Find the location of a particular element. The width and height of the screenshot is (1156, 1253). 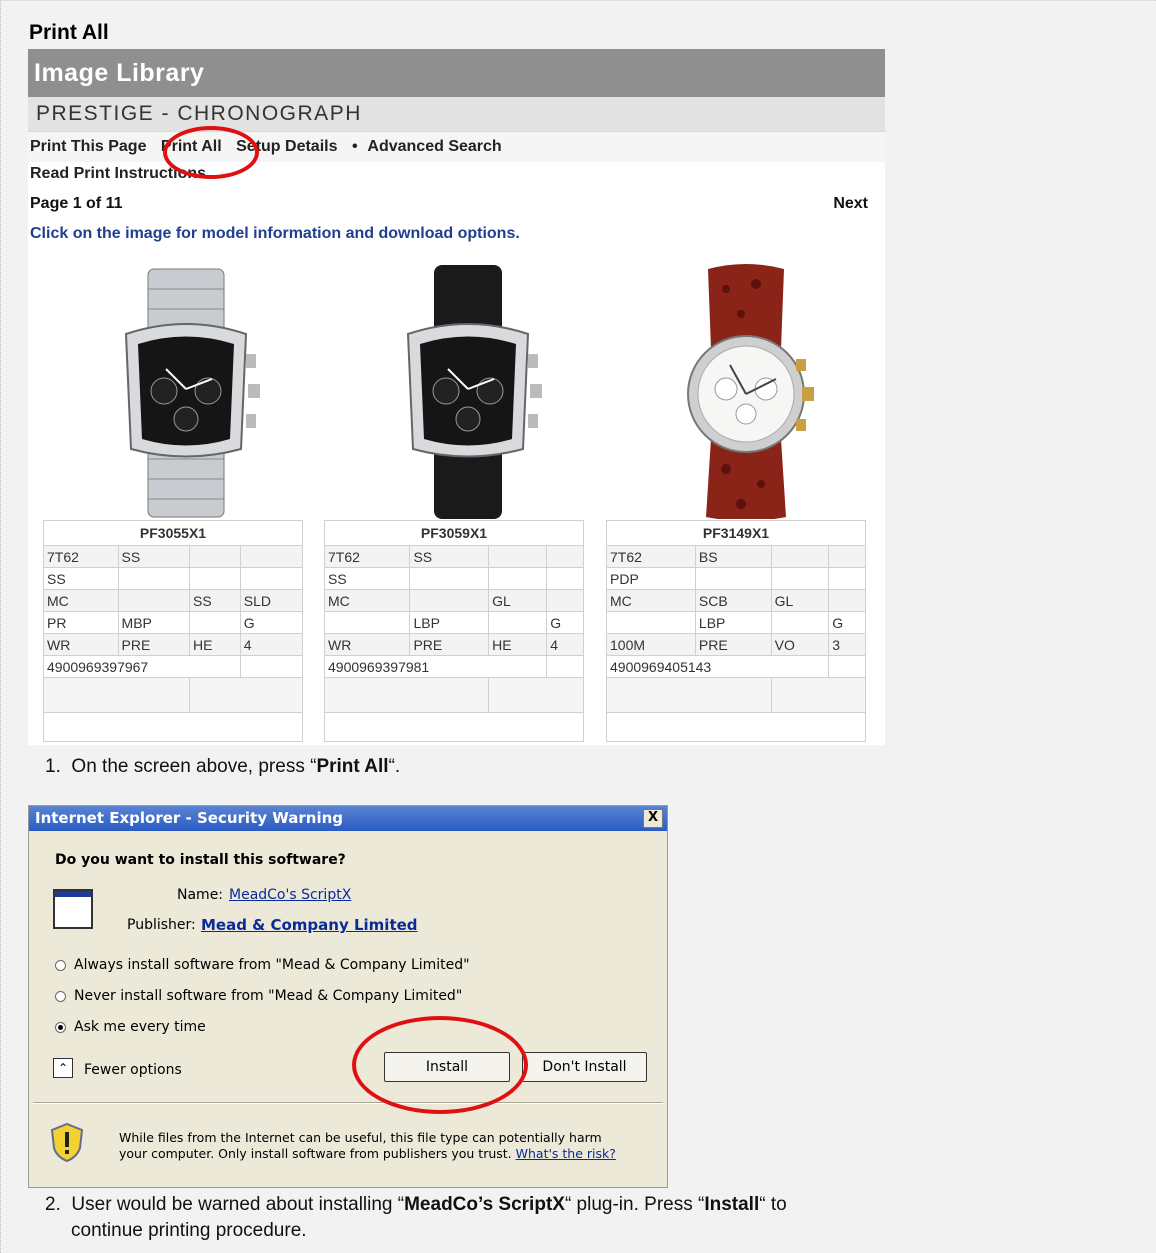

watch-image-pf3055x1 is located at coordinates (186, 389).